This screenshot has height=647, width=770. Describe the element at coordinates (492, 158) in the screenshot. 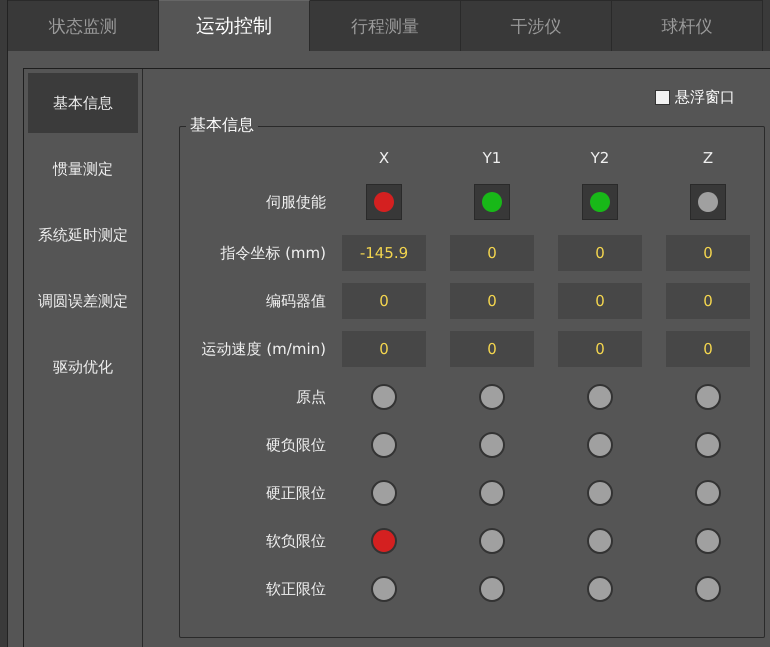

I see `axis-label: Y1` at that location.